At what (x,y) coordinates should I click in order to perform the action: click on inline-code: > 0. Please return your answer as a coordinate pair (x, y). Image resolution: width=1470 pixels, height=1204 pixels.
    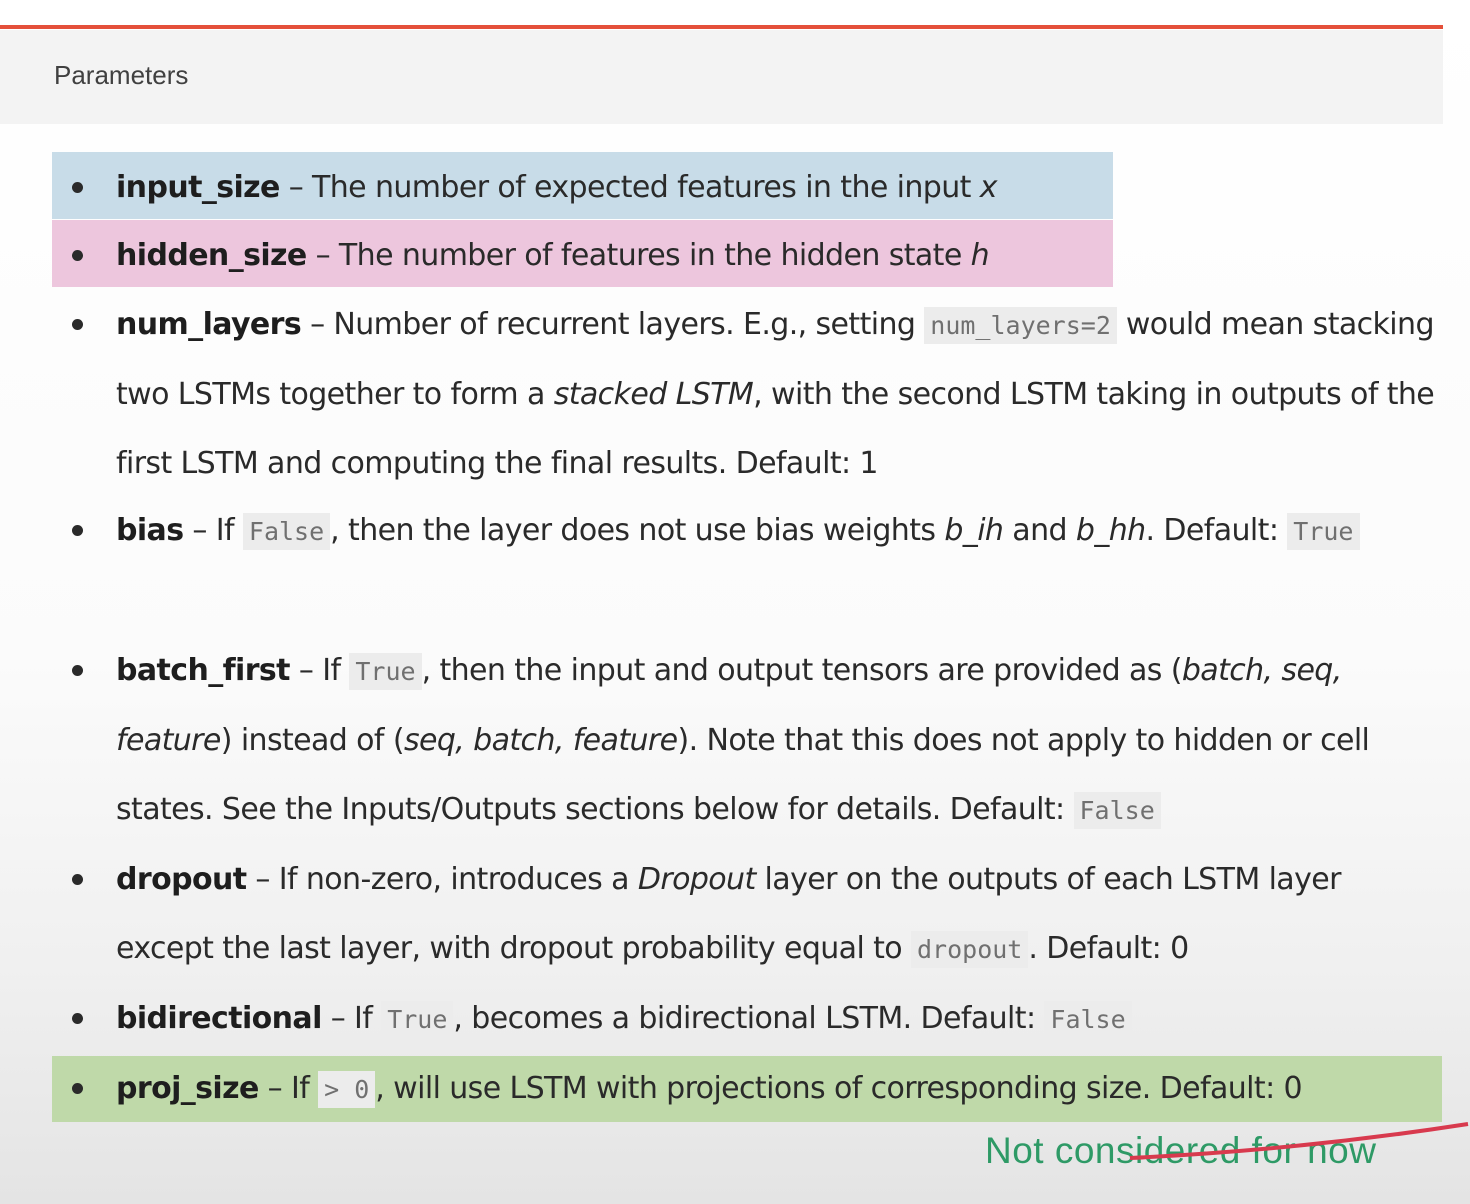
    Looking at the image, I should click on (347, 1089).